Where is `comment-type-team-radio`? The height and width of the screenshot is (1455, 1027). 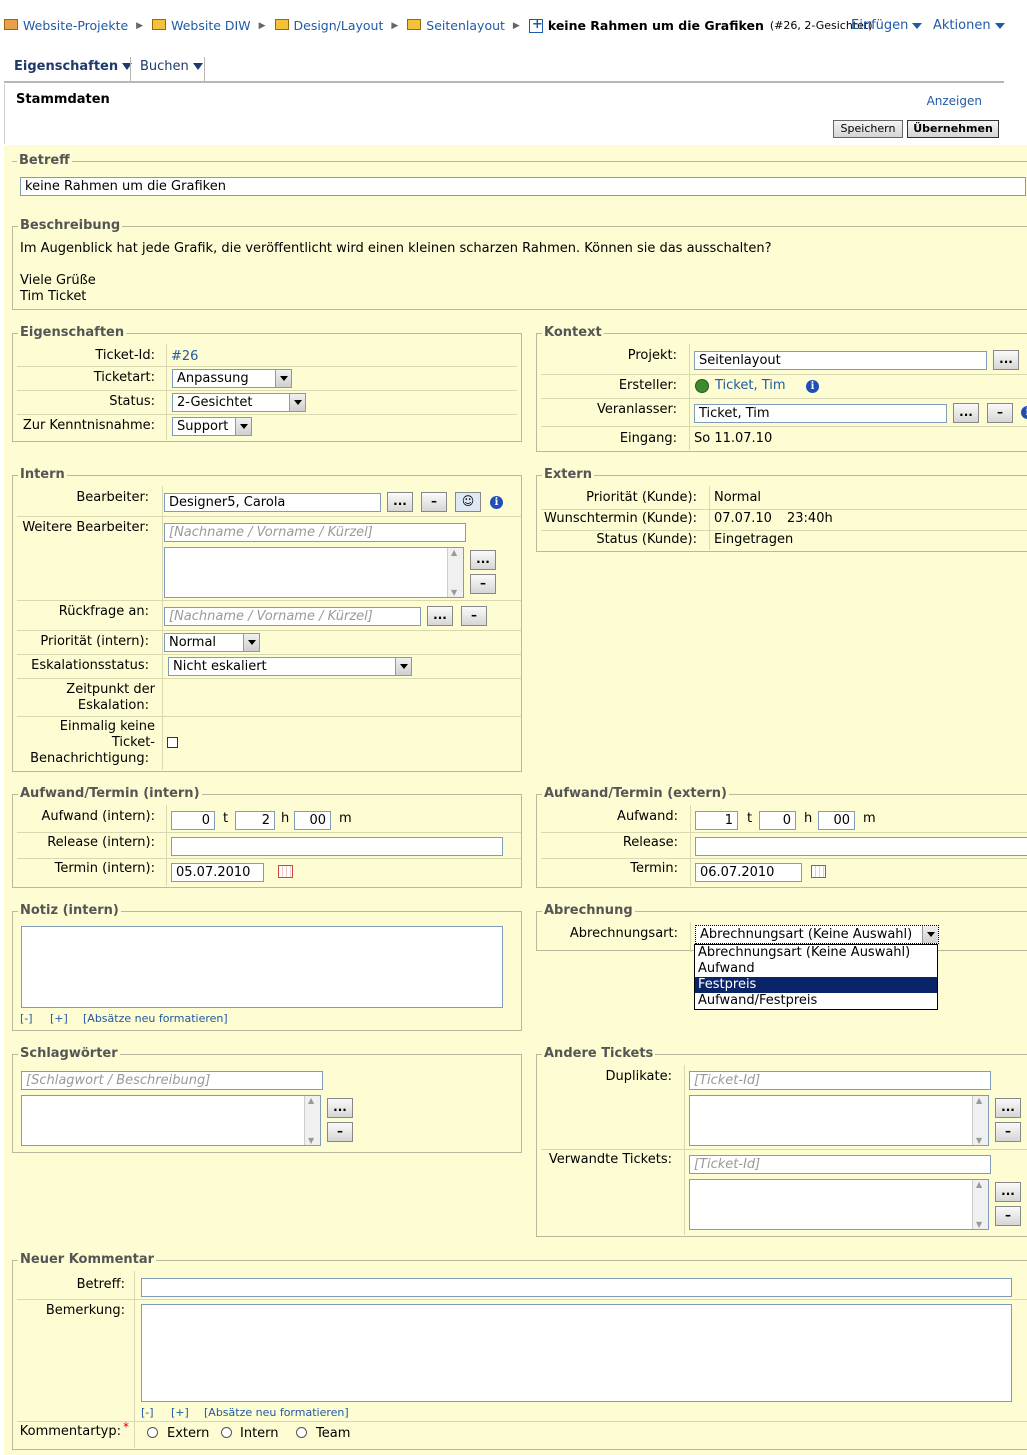
comment-type-team-radio is located at coordinates (301, 1432).